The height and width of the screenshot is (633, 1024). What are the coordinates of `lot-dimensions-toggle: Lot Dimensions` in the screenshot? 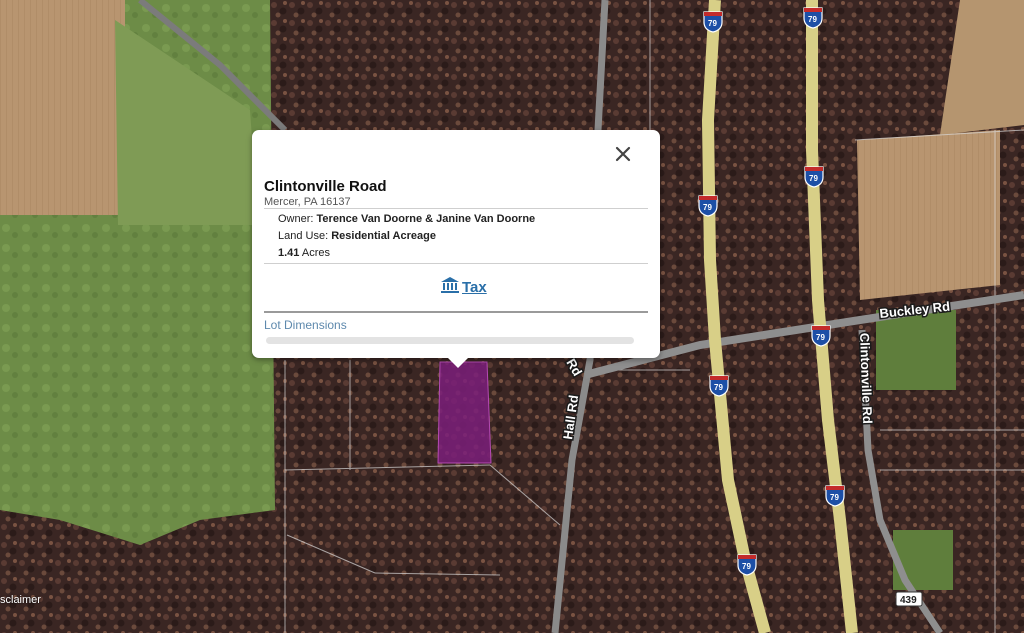 It's located at (305, 325).